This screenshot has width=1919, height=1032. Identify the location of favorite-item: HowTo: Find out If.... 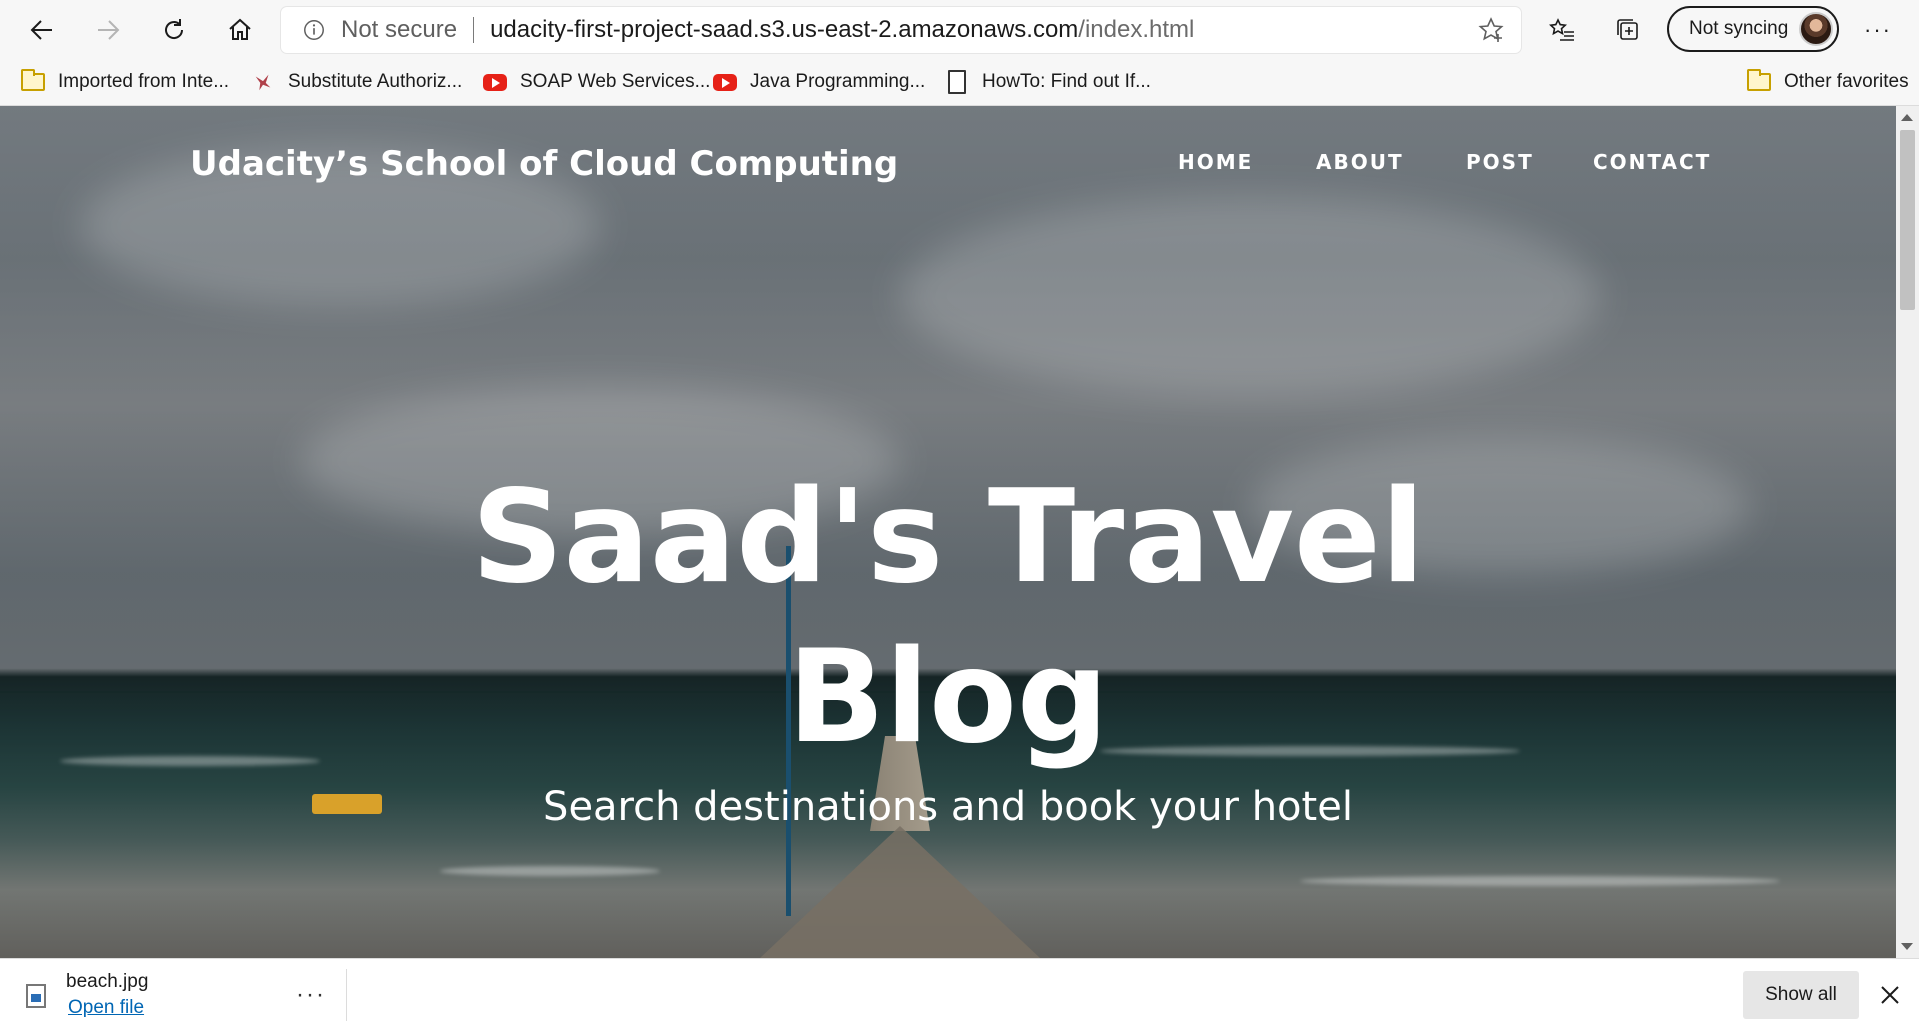
(1047, 82).